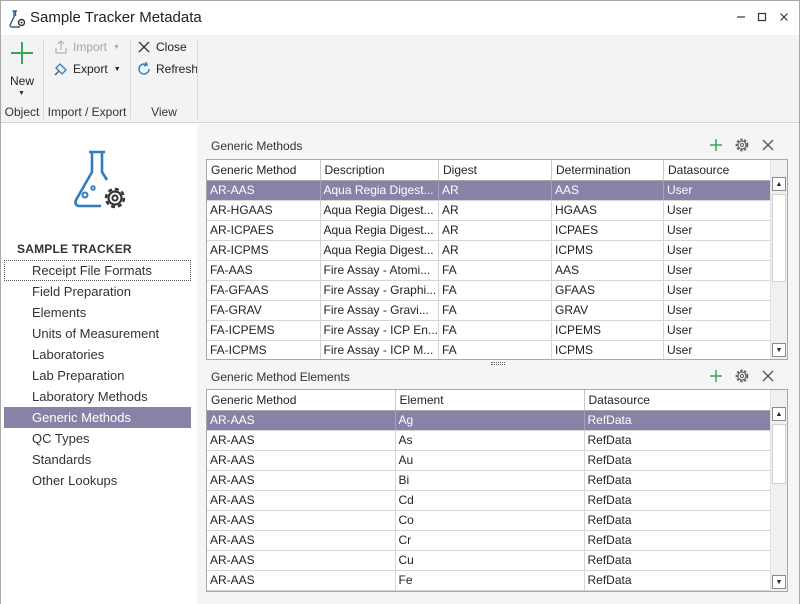 The width and height of the screenshot is (800, 604). I want to click on table-row: AR-AAS Ag RefData, so click(490, 420).